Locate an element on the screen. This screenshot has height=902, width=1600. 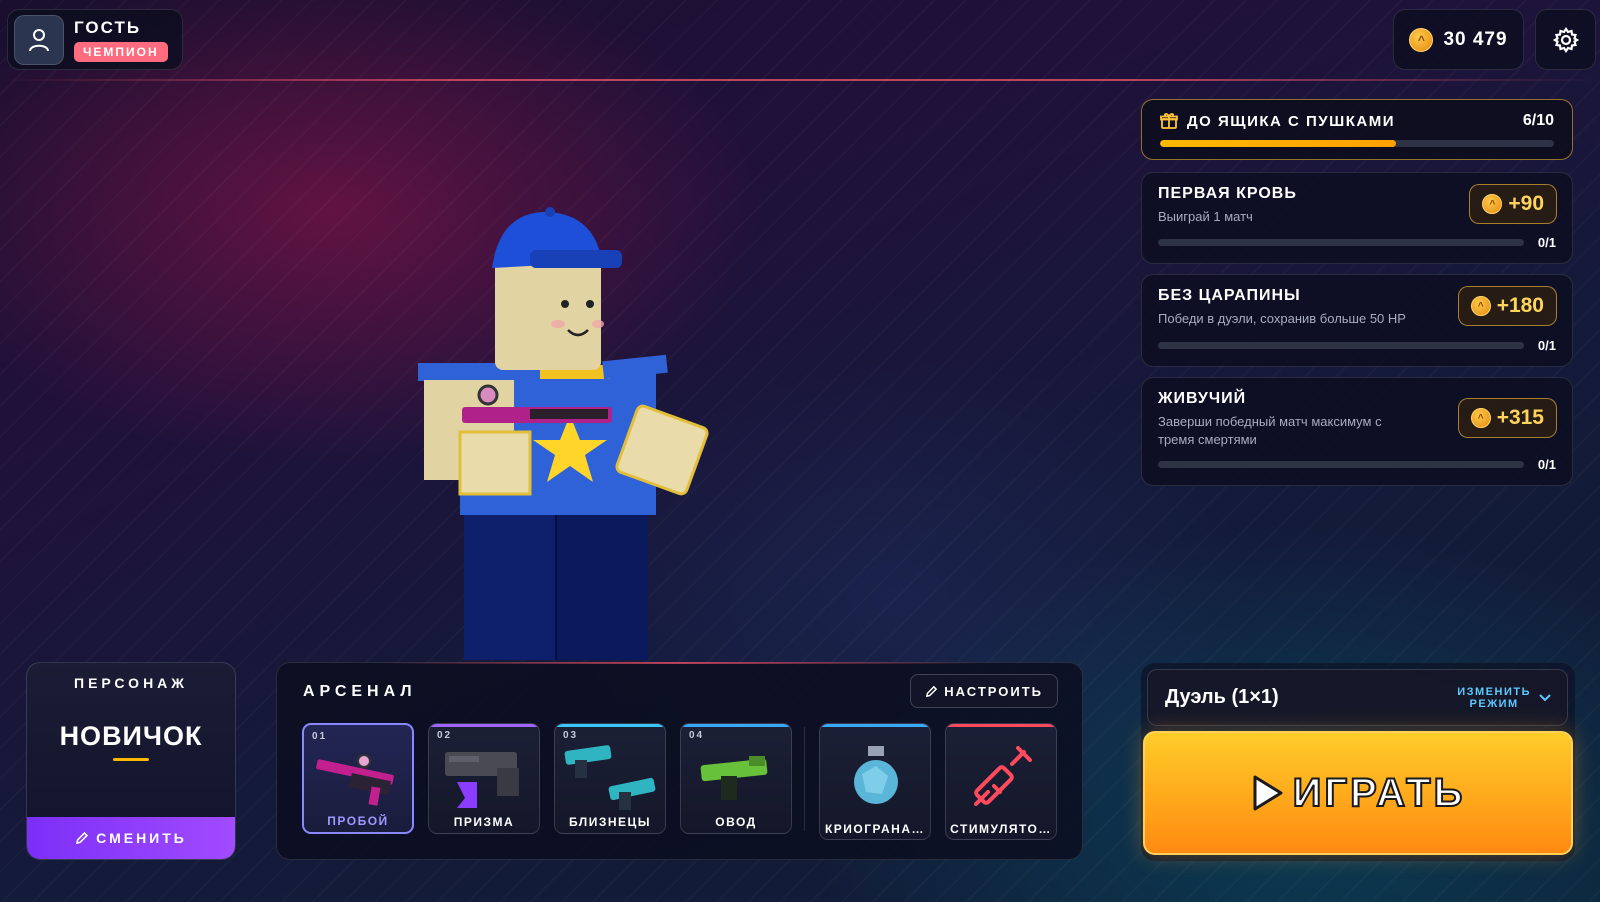
weapon-slot-2: 02 ПРИЗМА is located at coordinates (484, 778).